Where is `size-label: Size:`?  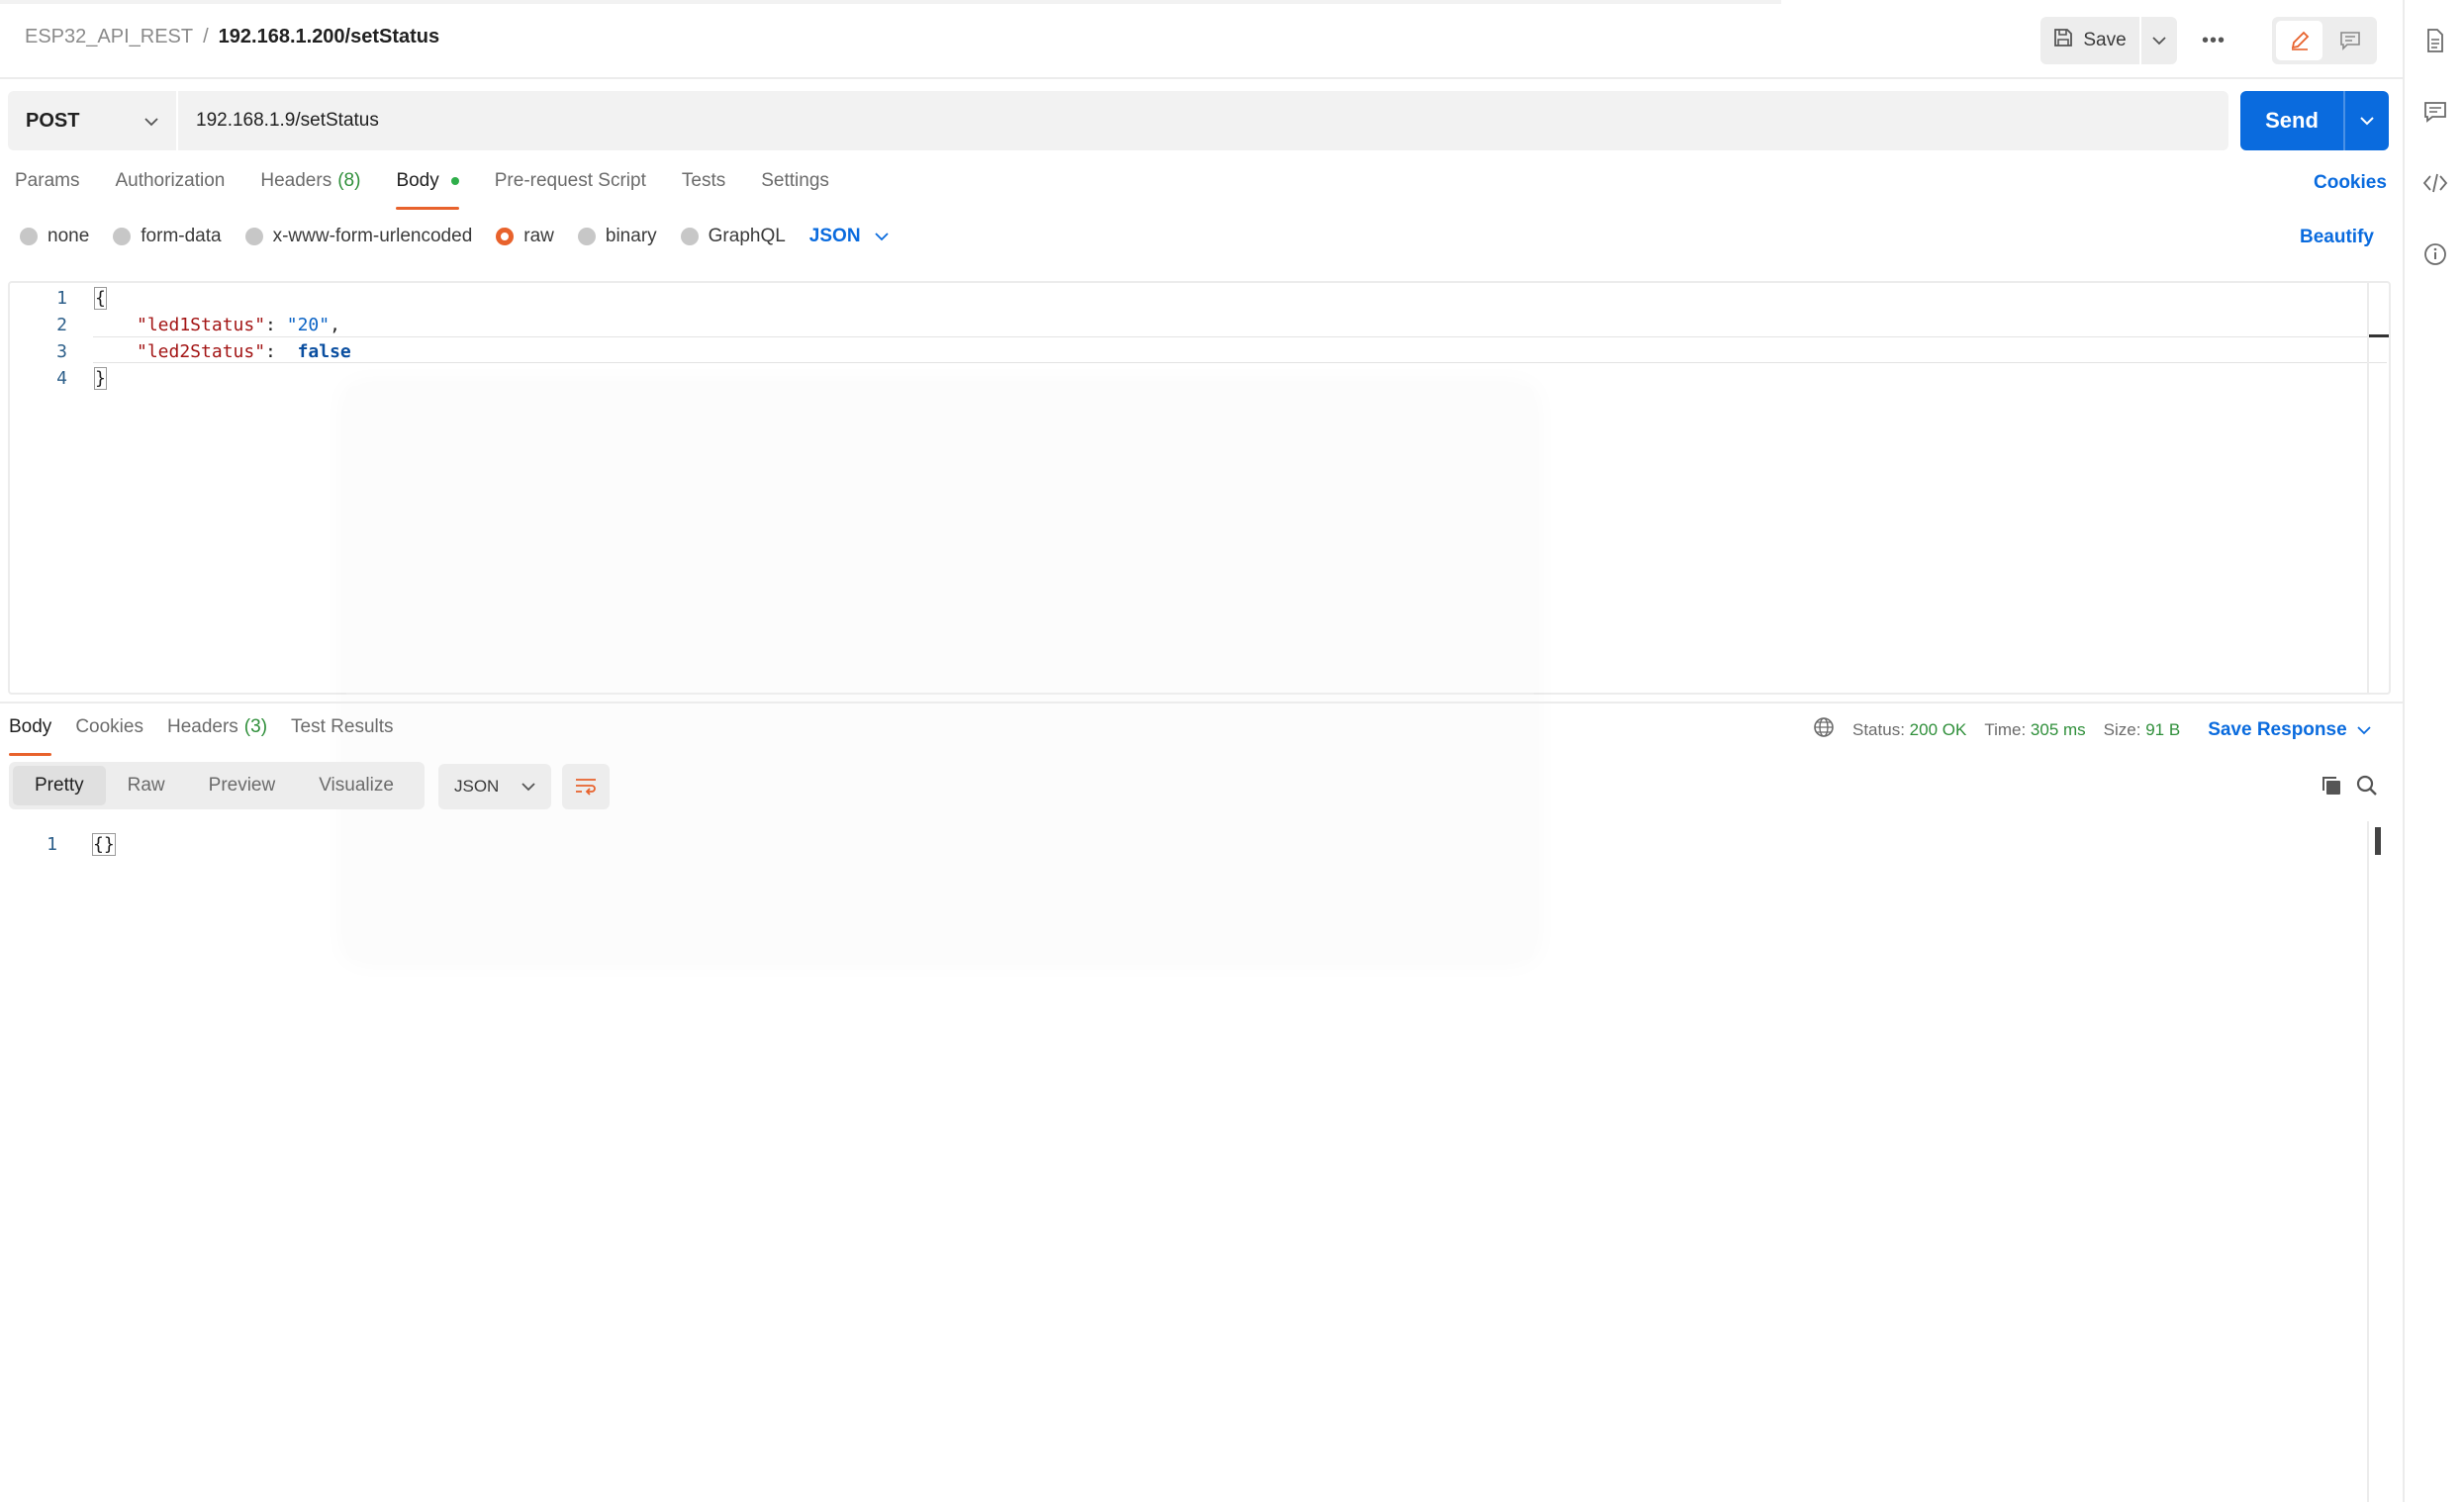 size-label: Size: is located at coordinates (2122, 729).